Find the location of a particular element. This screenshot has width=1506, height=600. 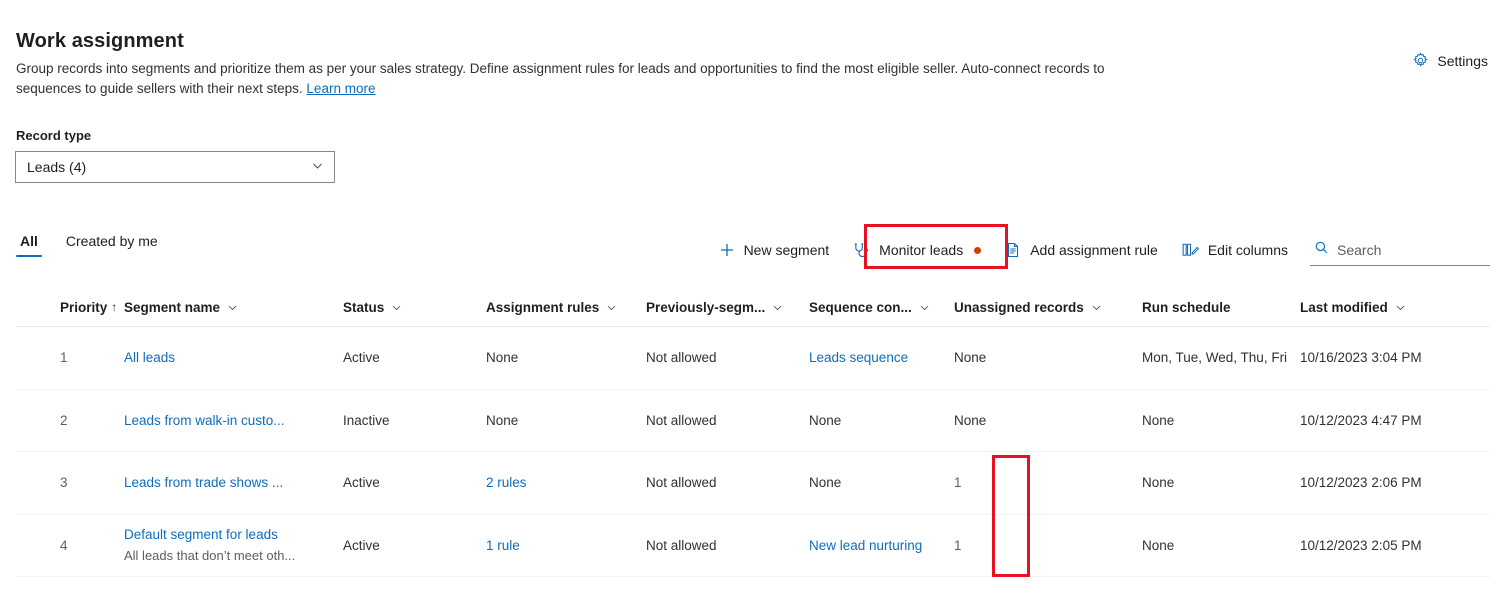

cell-status: Inactive is located at coordinates (366, 420).